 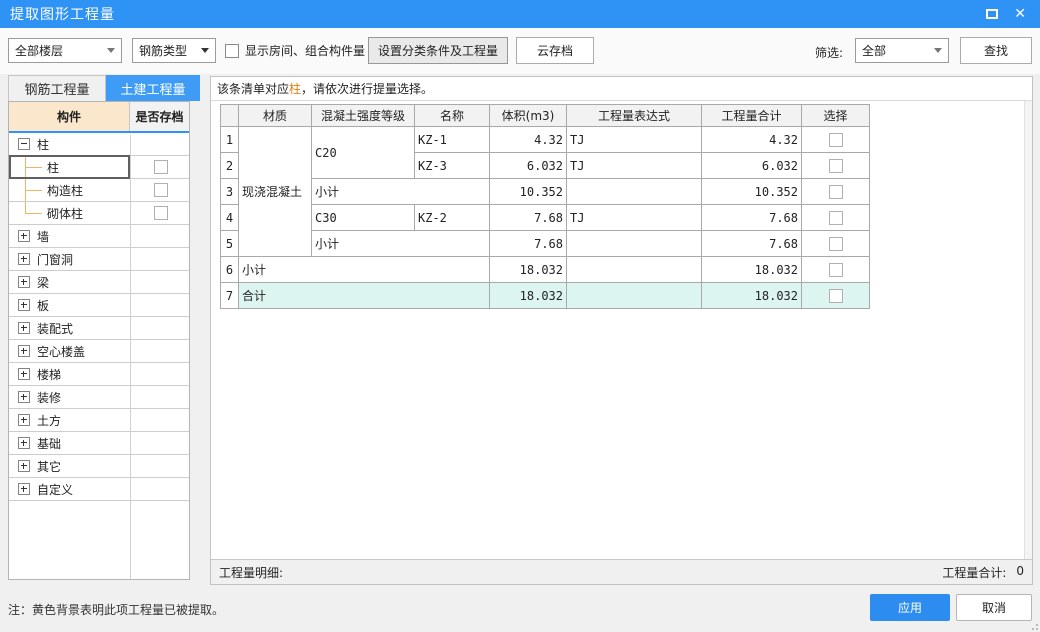 I want to click on col-select: 选择, so click(x=835, y=115).